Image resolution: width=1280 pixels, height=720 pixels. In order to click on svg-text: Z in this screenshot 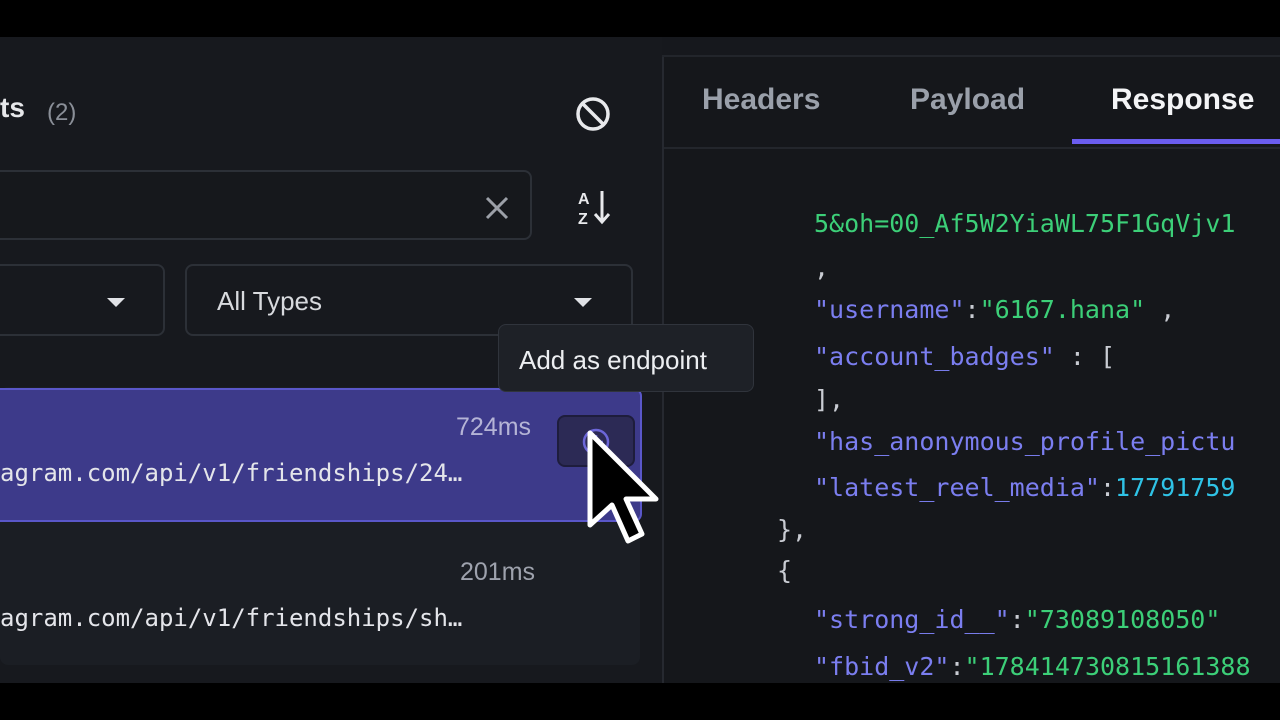, I will do `click(583, 219)`.